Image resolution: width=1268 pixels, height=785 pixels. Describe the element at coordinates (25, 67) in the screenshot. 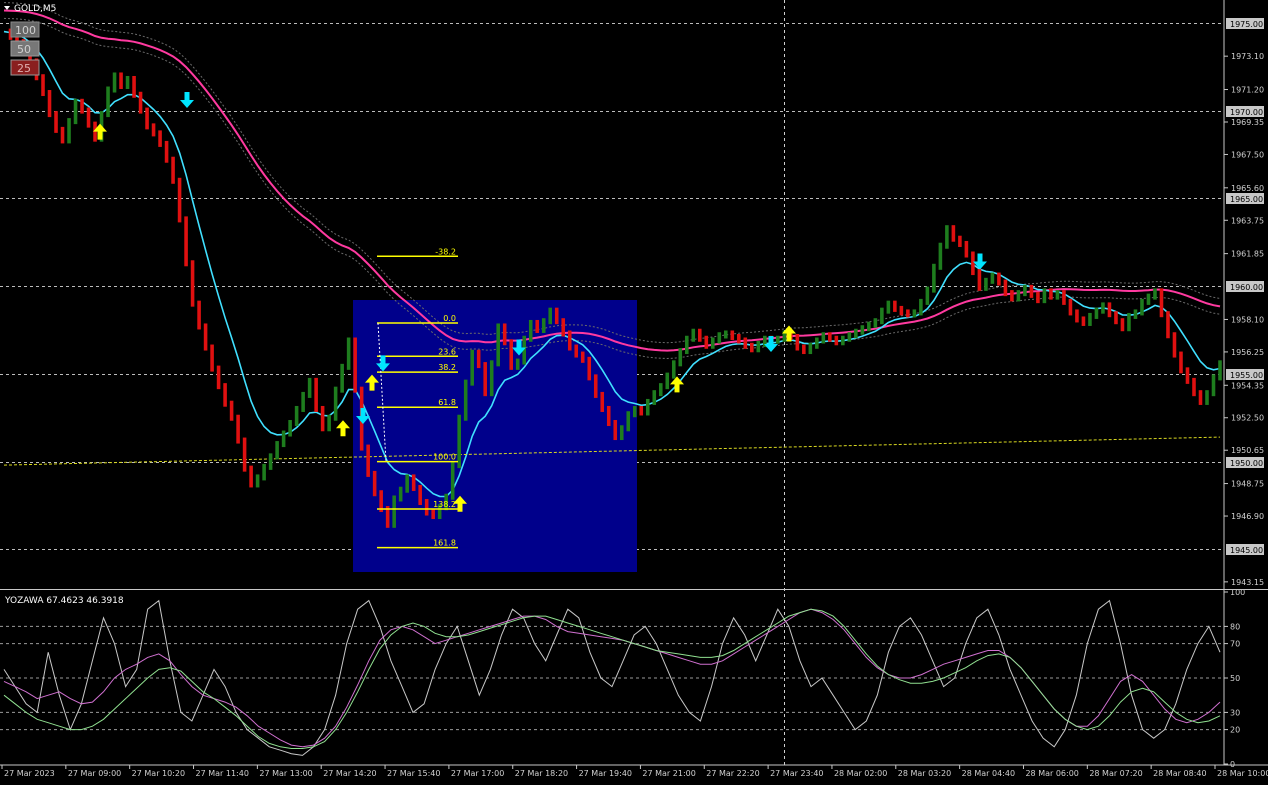

I see `zoom-button-25: 25` at that location.